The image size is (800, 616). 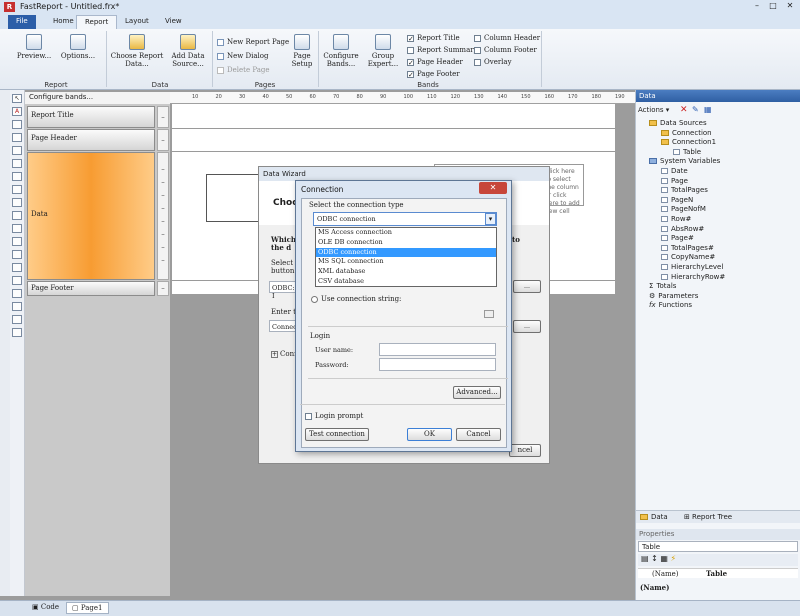 What do you see at coordinates (334, 416) in the screenshot?
I see `login-prompt-checkbox: Login prompt` at bounding box center [334, 416].